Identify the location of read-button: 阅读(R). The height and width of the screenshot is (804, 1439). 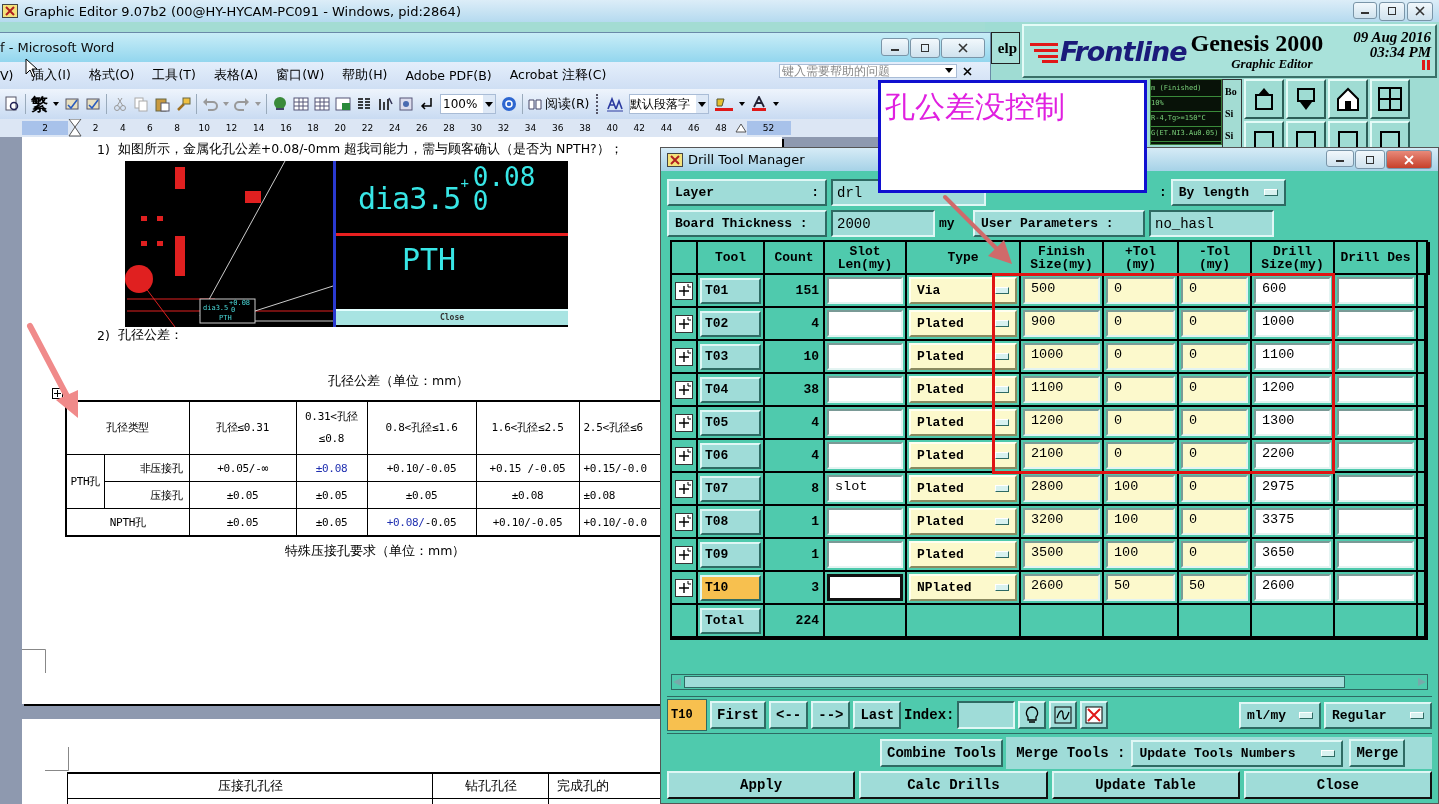
(559, 104).